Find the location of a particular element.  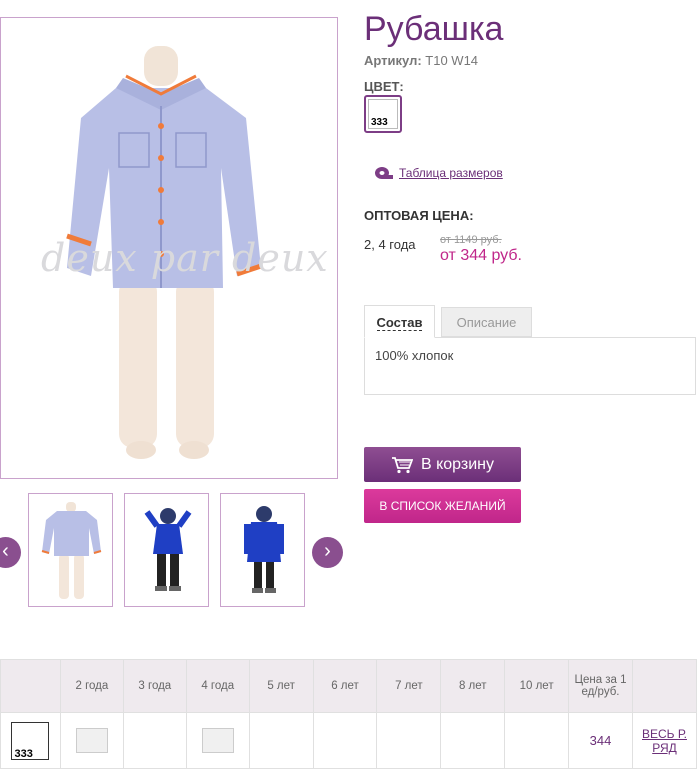

size-table-label: Таблица размеров is located at coordinates (451, 173).